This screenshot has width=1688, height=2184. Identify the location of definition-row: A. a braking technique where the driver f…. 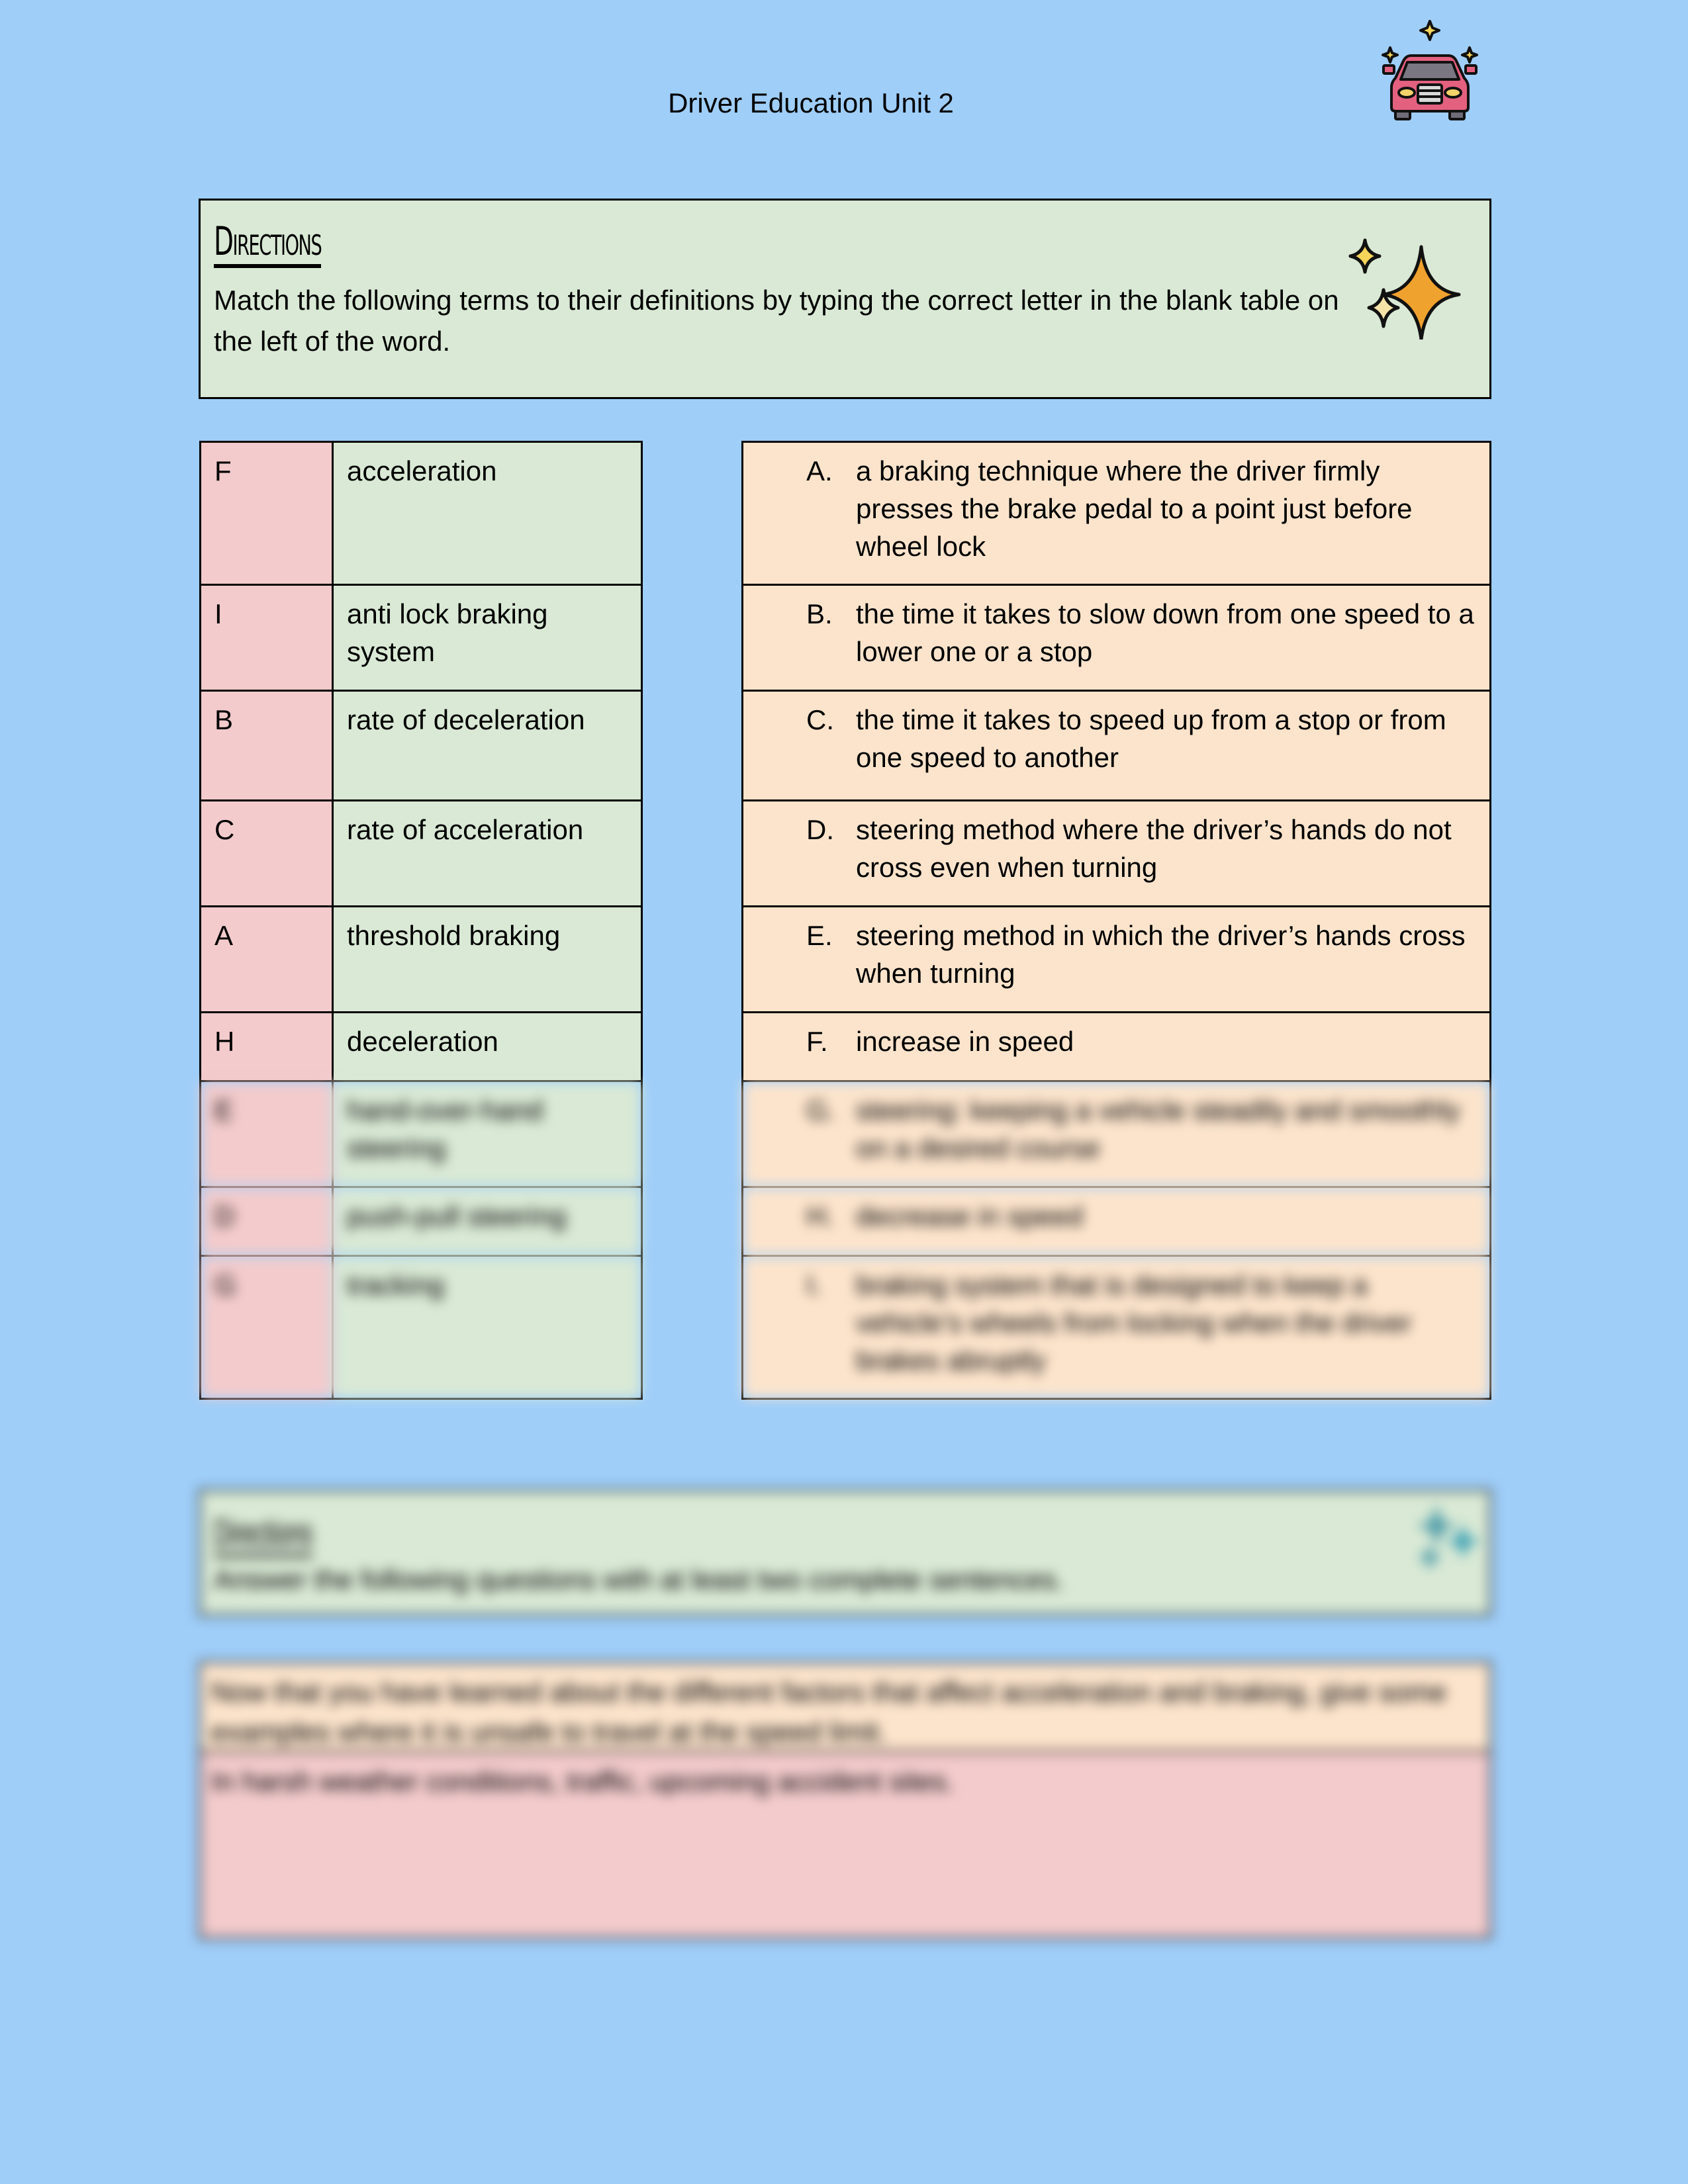
(1116, 513).